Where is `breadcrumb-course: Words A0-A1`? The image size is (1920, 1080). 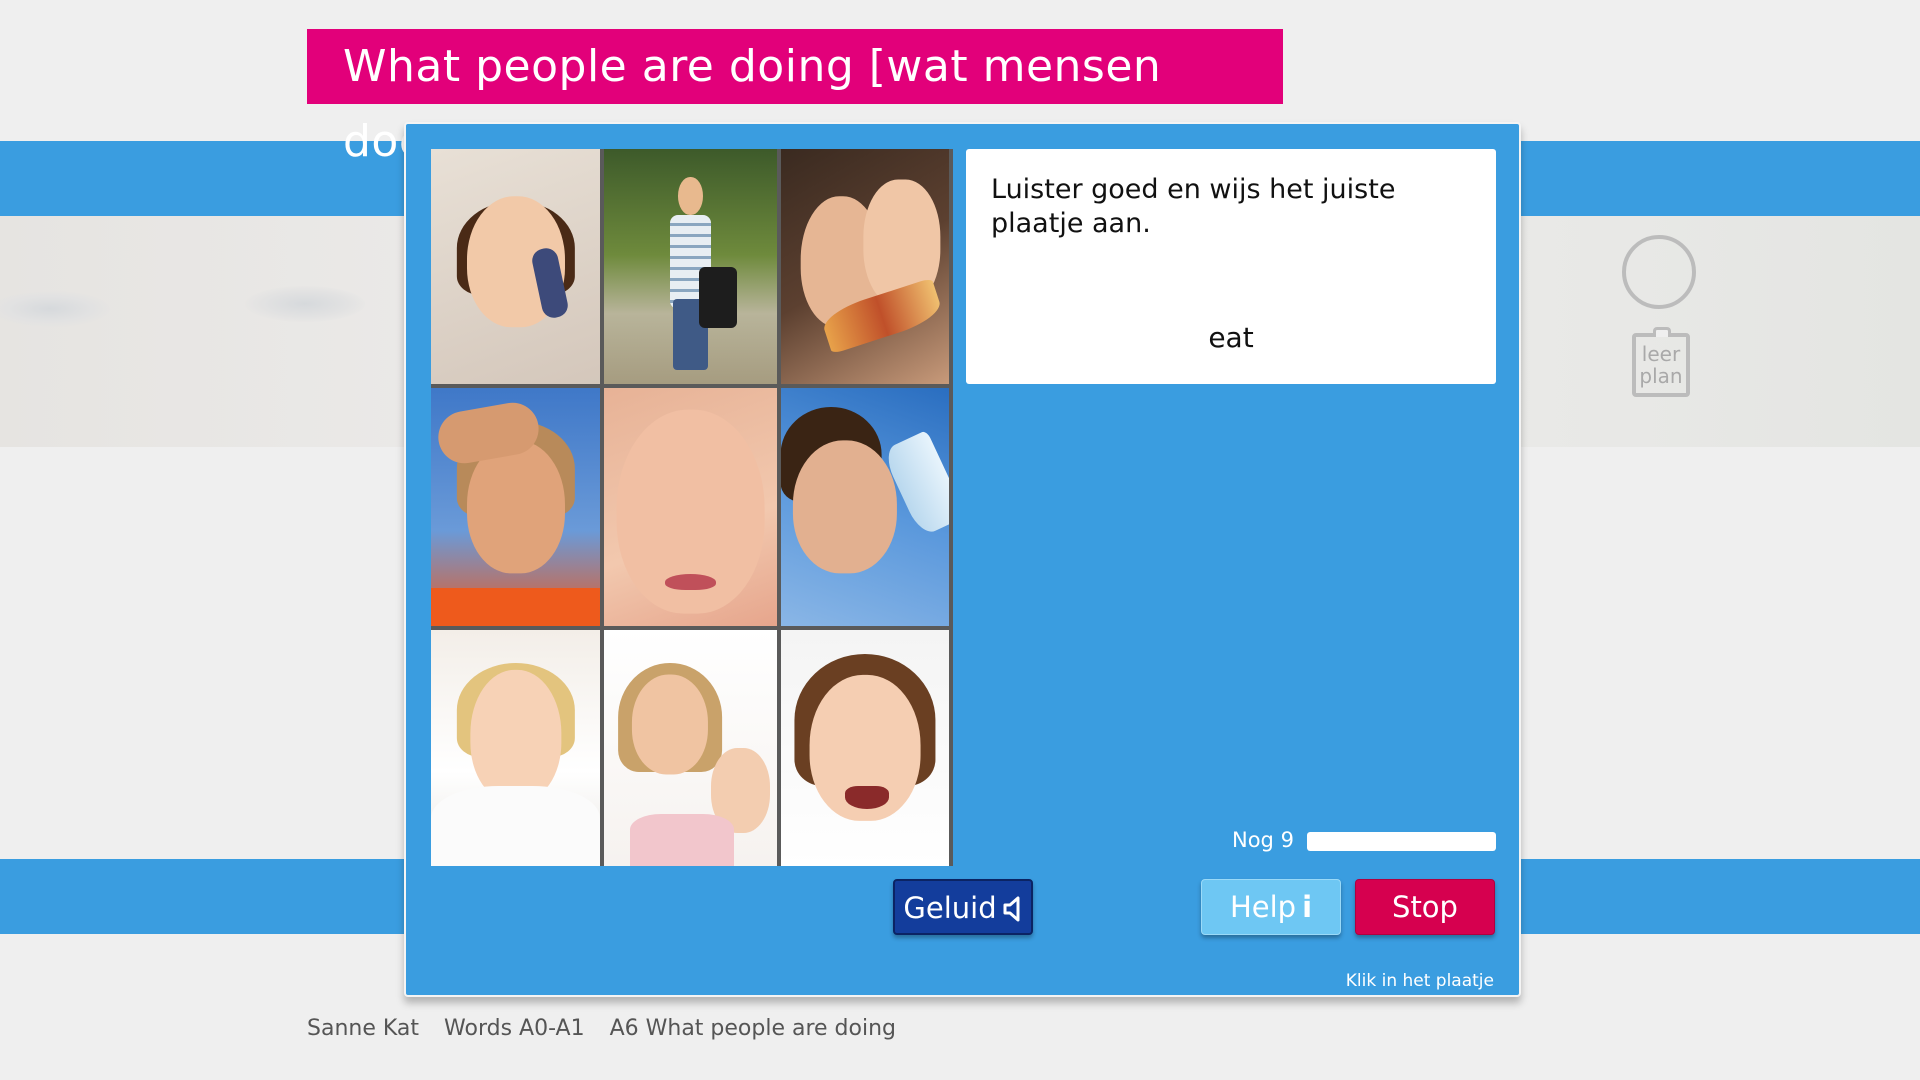
breadcrumb-course: Words A0-A1 is located at coordinates (514, 1028).